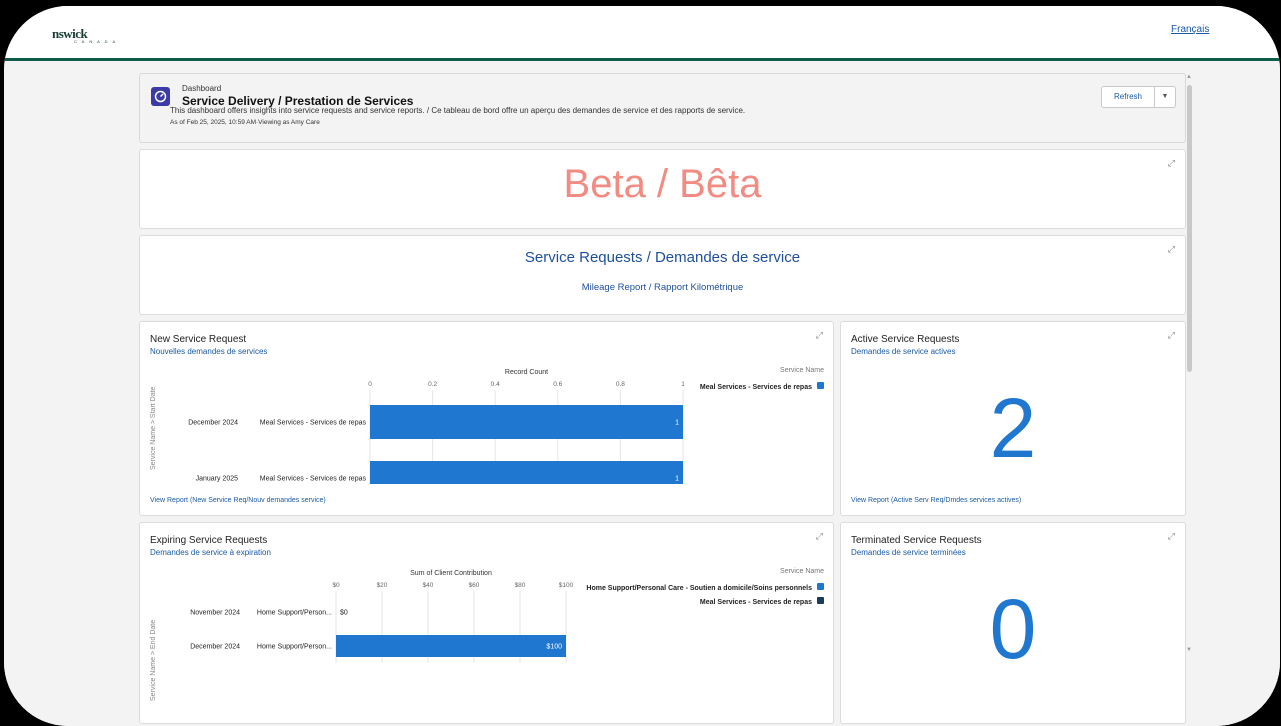  I want to click on scroll-down-arrow: ▼, so click(1189, 650).